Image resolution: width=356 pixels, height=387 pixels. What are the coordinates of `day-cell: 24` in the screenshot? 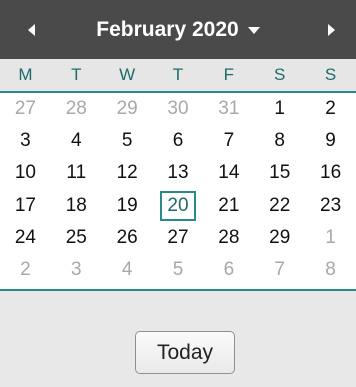 It's located at (25, 238).